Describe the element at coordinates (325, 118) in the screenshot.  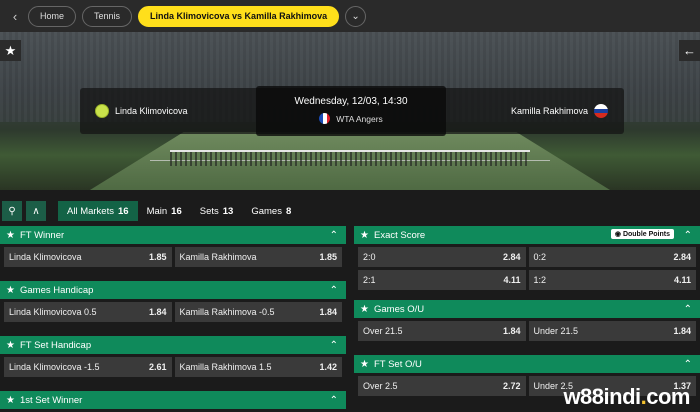
I see `france-flag-icon` at that location.